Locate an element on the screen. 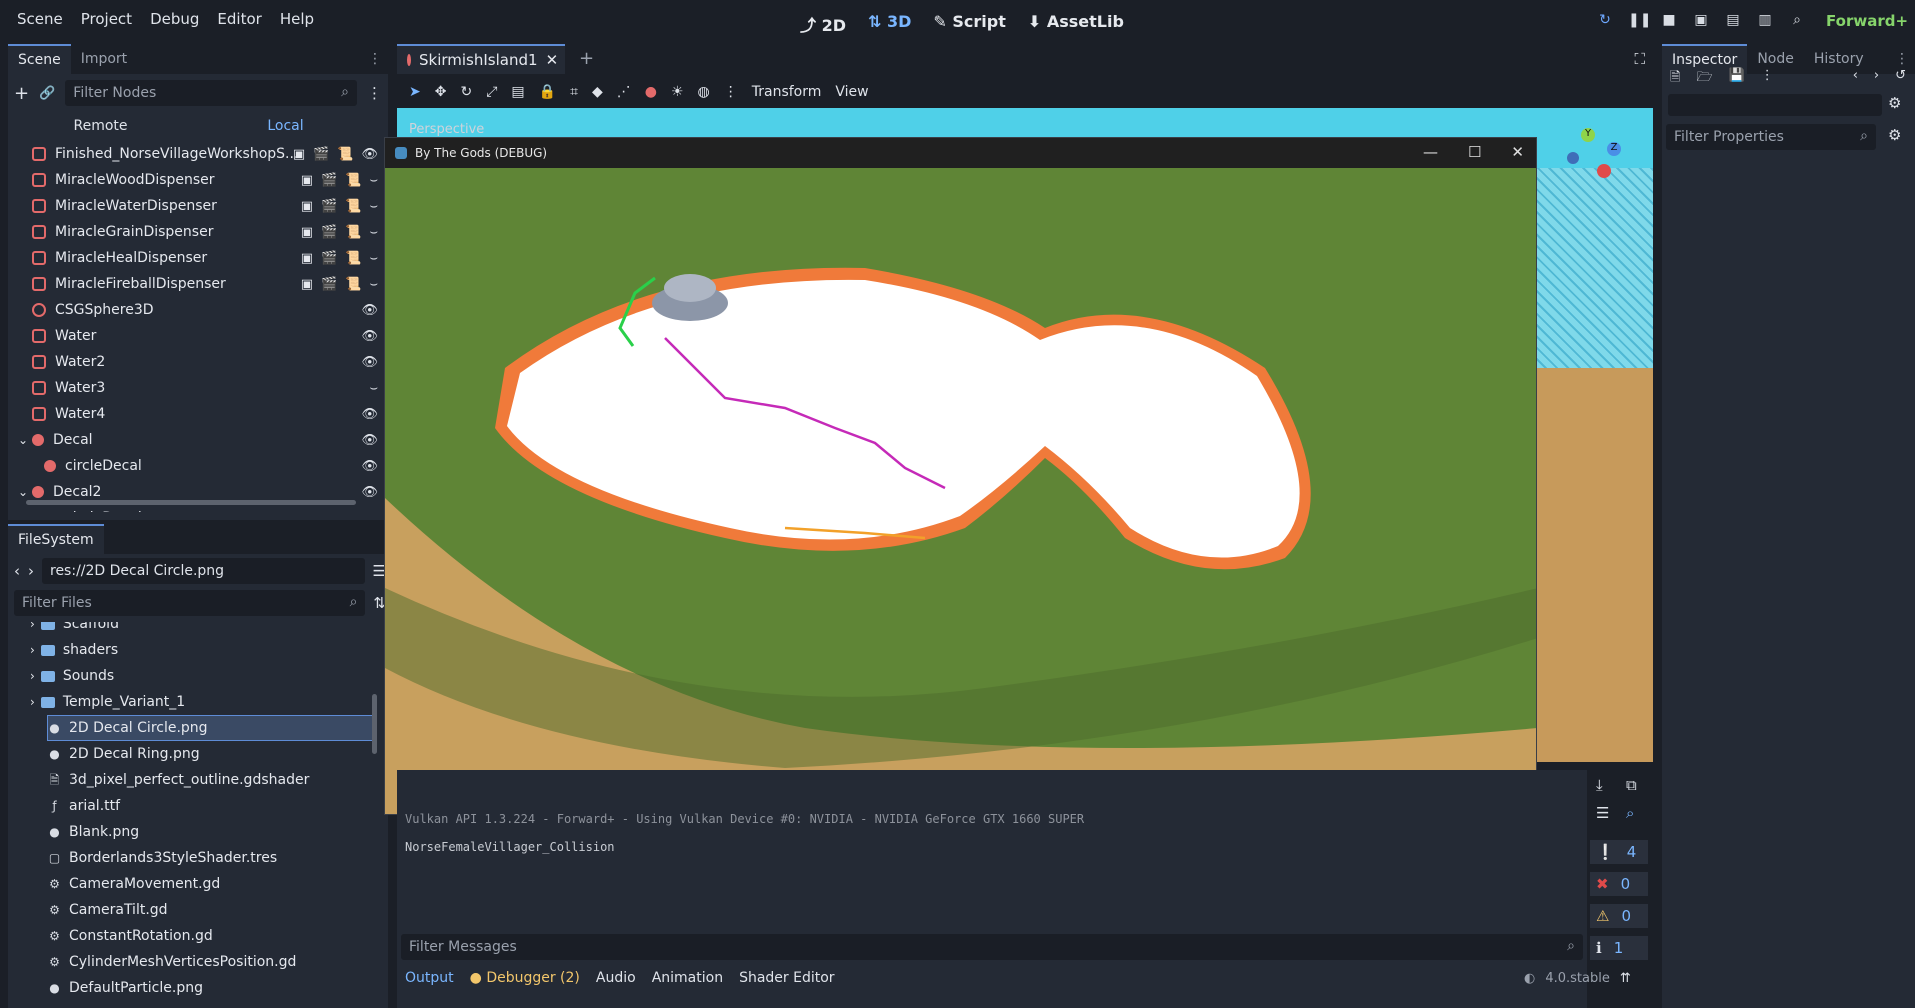 The height and width of the screenshot is (1008, 1915). select-tool-icon: ➤ is located at coordinates (415, 92).